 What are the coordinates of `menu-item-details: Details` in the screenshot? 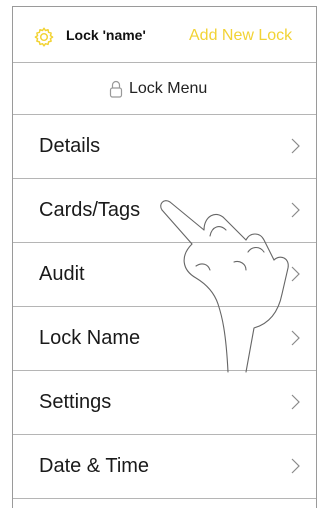 It's located at (164, 147).